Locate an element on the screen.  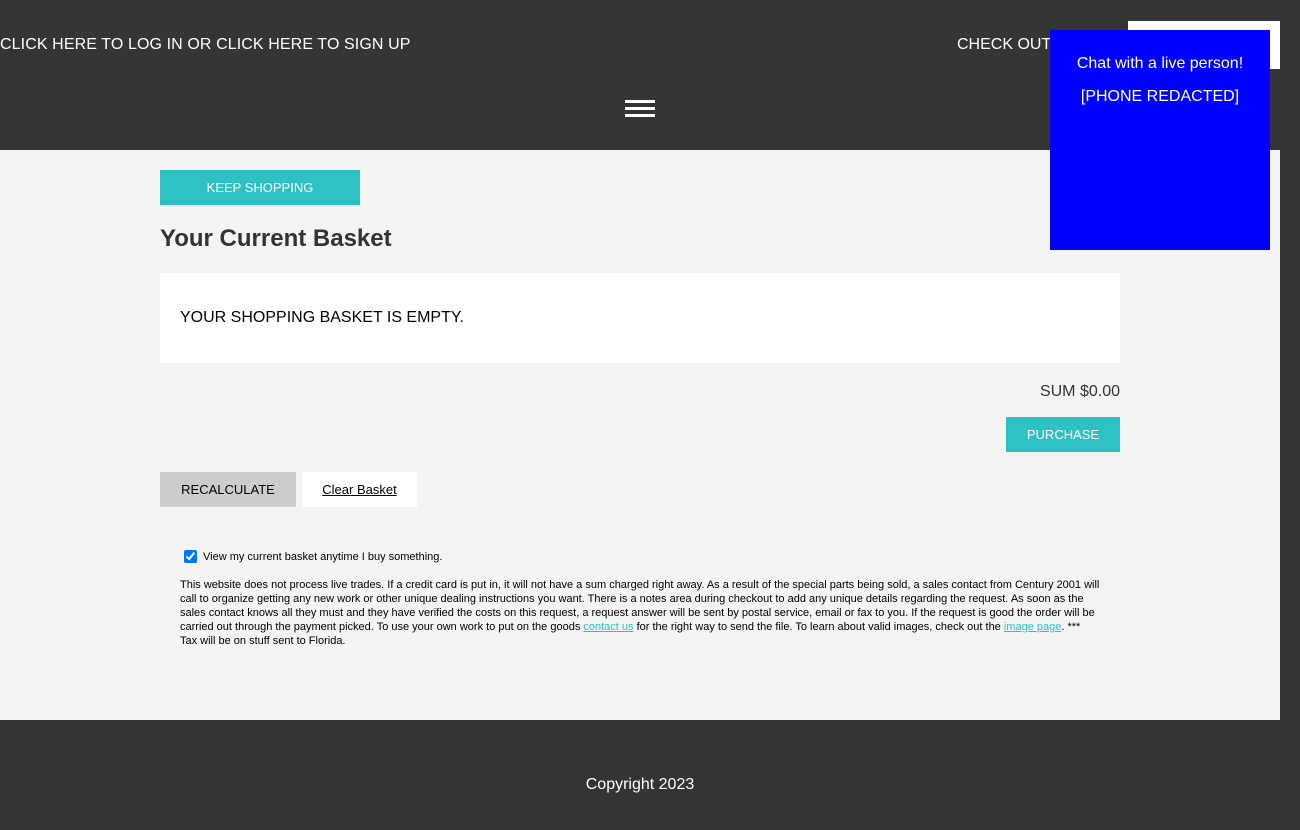
chat-title: Chat with a live person! is located at coordinates (1160, 63).